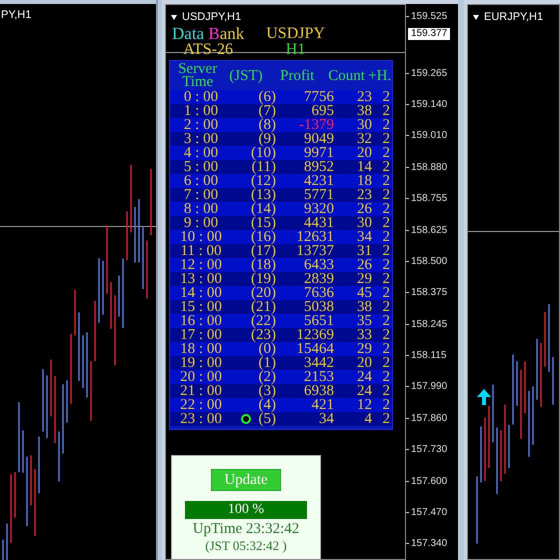 The image size is (560, 560). I want to click on price-label: 157.340, so click(429, 544).